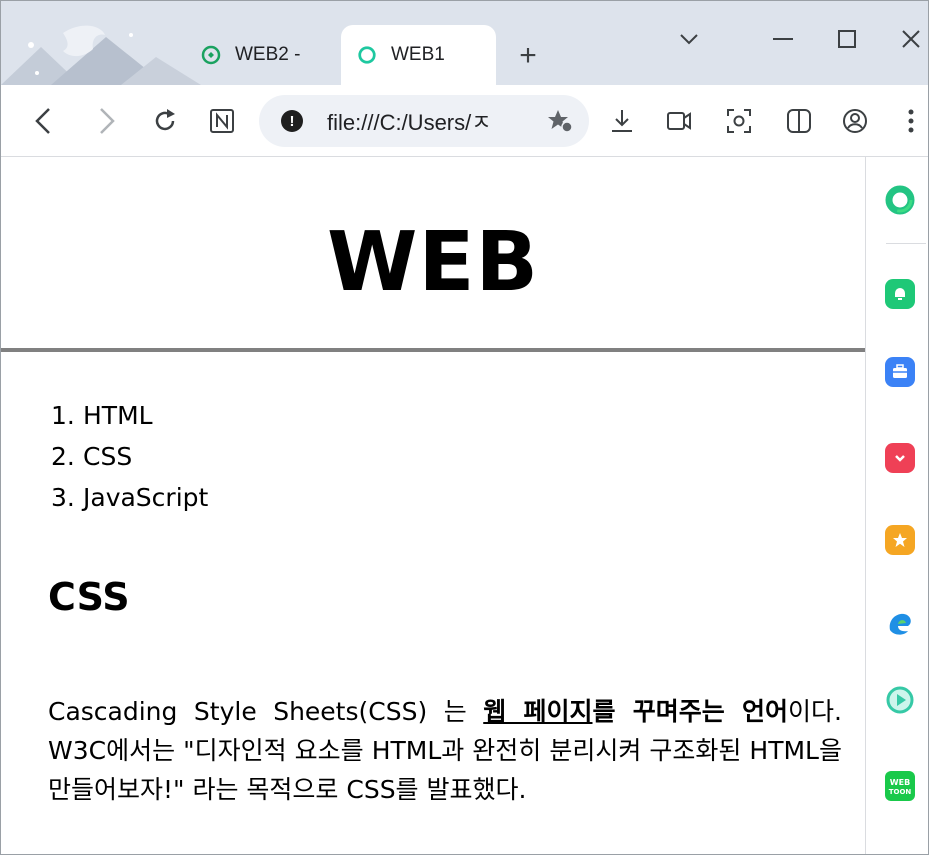  What do you see at coordinates (292, 121) in the screenshot?
I see `site-info-icon: !` at bounding box center [292, 121].